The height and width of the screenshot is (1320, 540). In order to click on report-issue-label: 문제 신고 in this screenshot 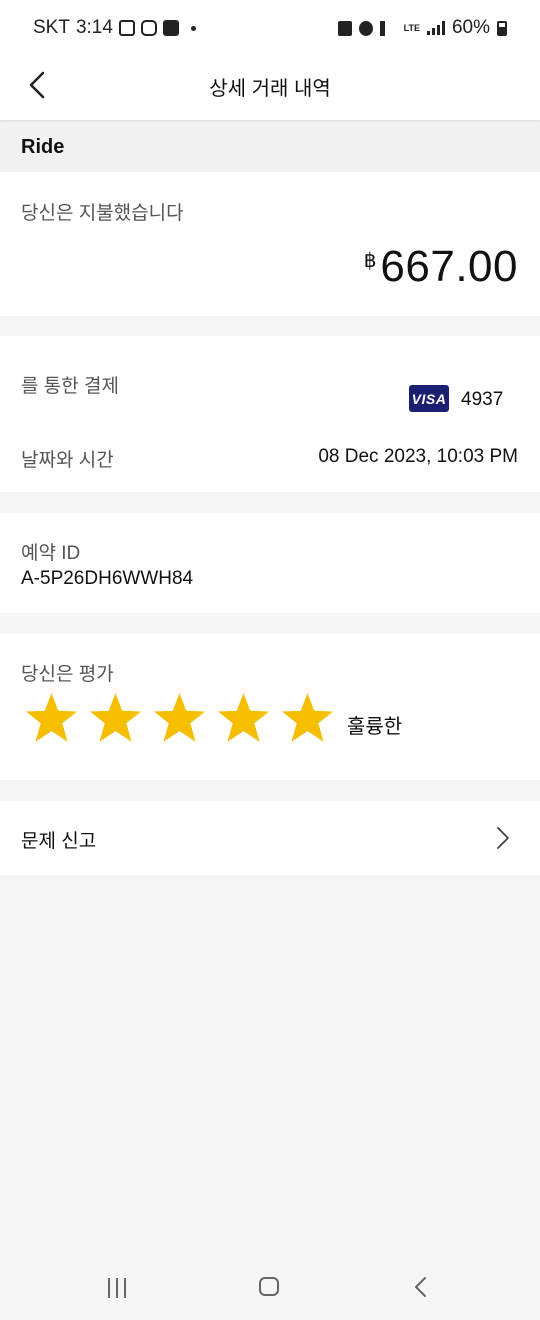, I will do `click(59, 841)`.